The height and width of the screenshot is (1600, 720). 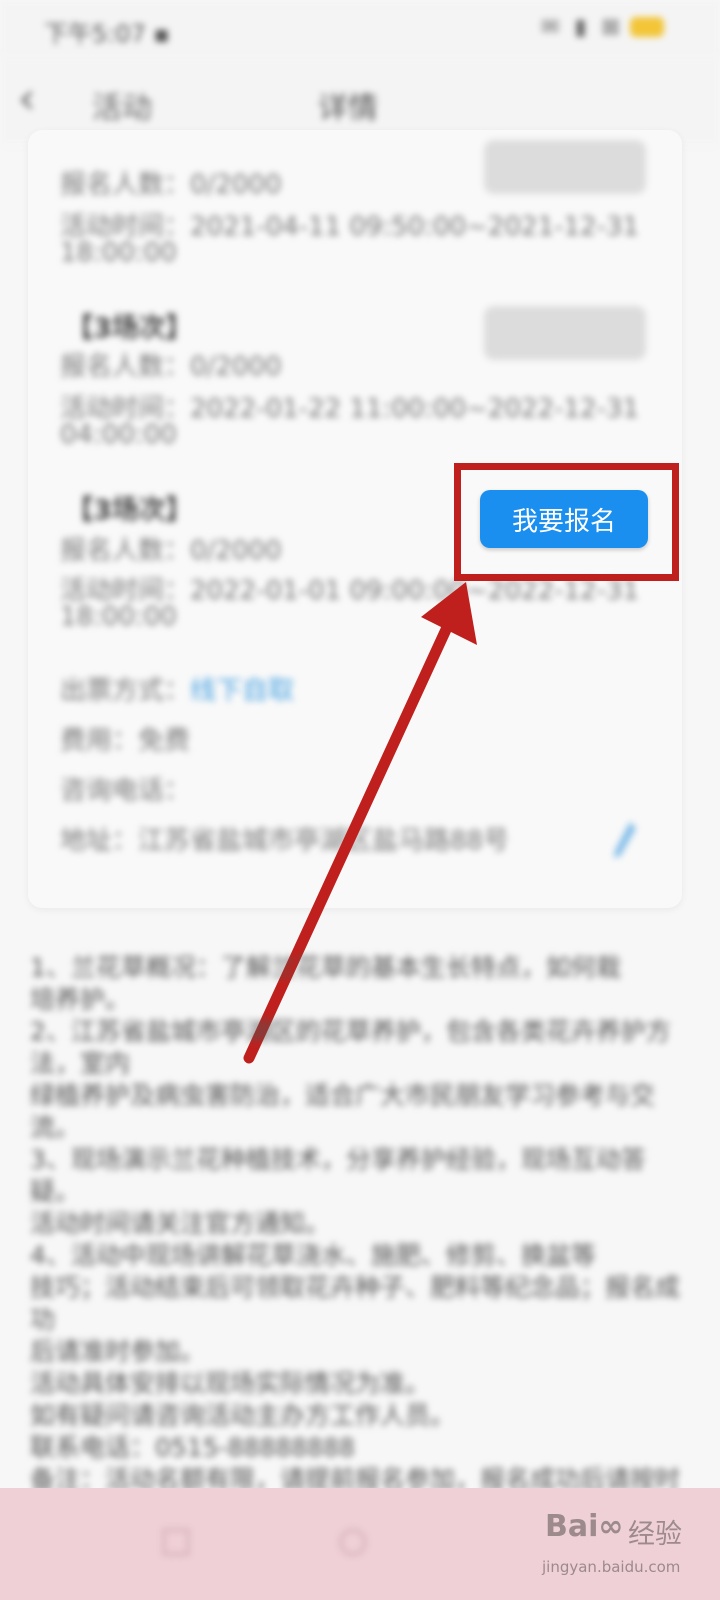 I want to click on baidu-watermark-logo: Bai∞, so click(x=584, y=1526).